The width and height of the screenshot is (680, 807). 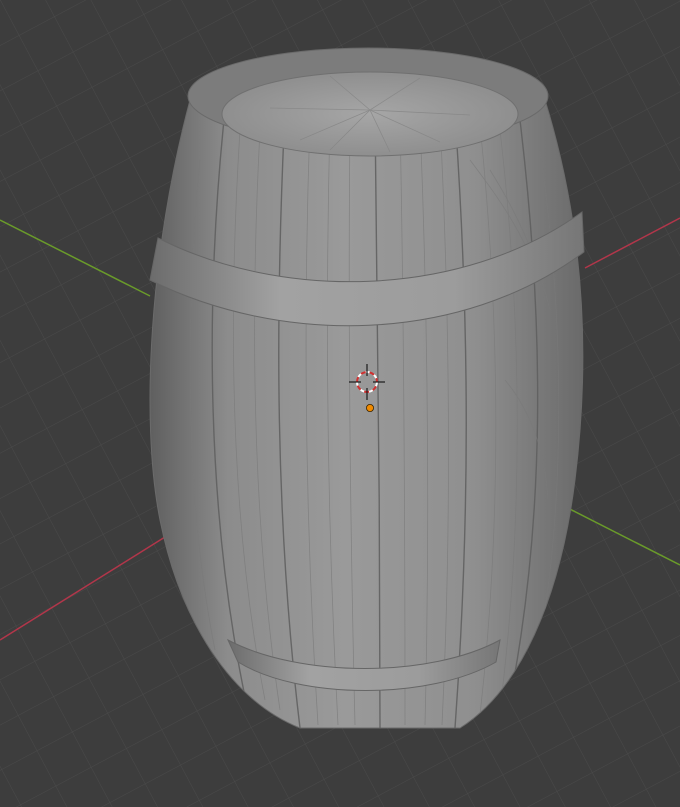 I want to click on object-origin-icon, so click(x=369, y=407).